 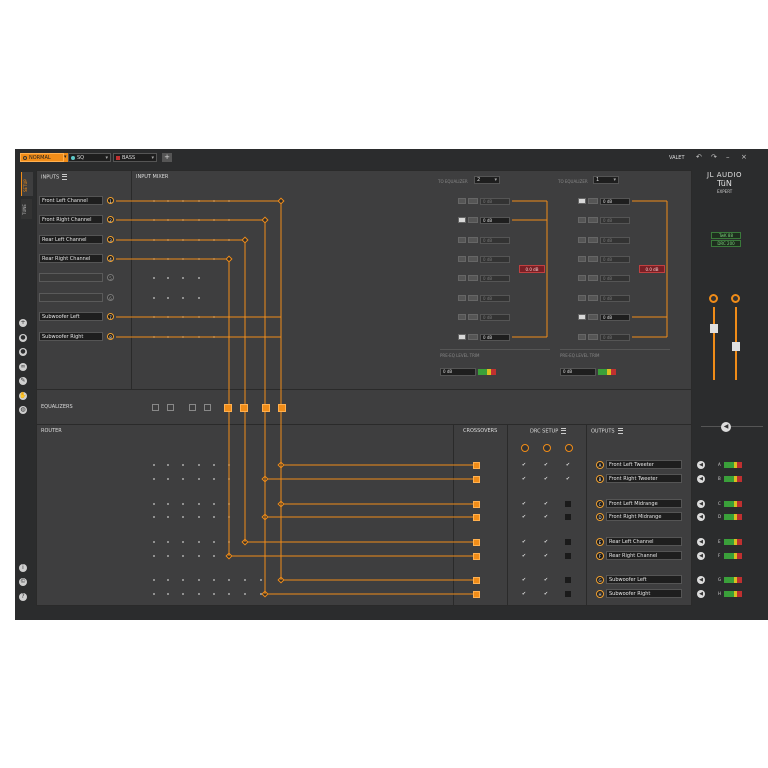 I want to click on drc-knob, so click(x=547, y=448).